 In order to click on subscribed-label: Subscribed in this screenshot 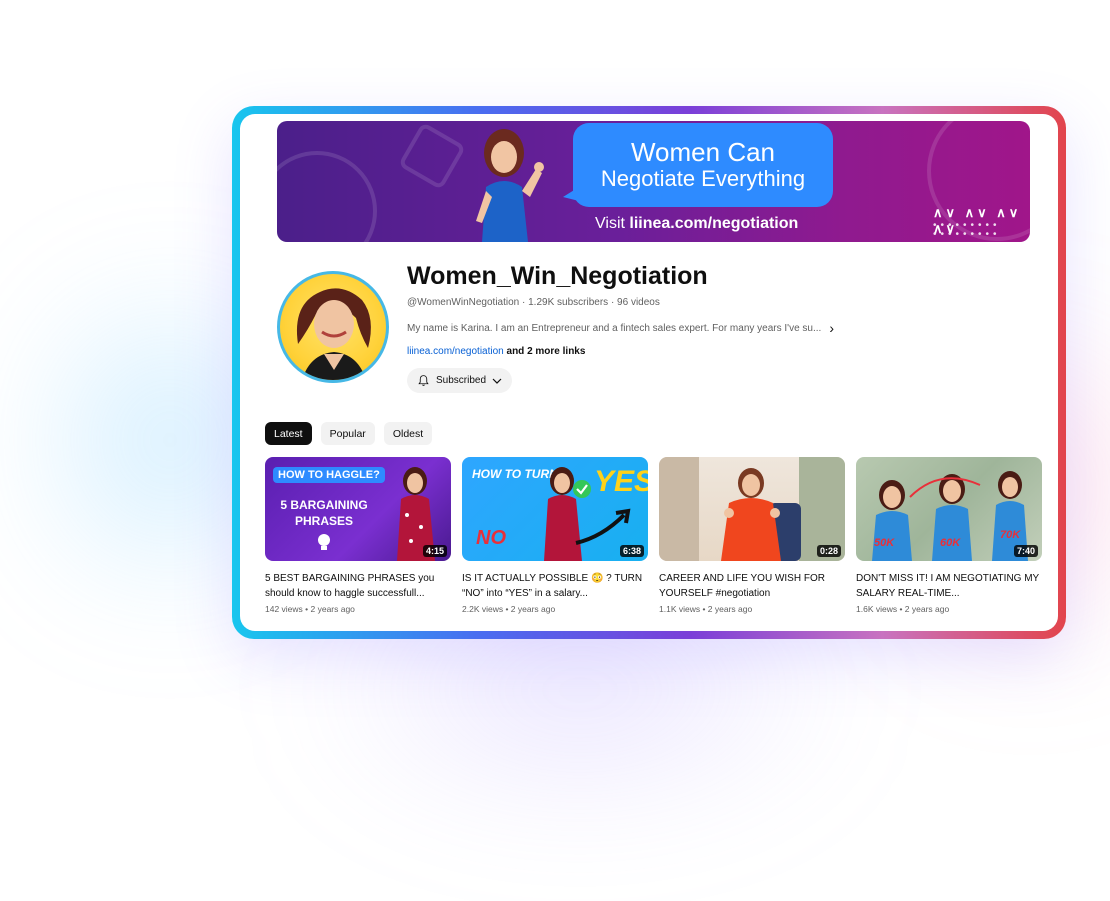, I will do `click(461, 380)`.